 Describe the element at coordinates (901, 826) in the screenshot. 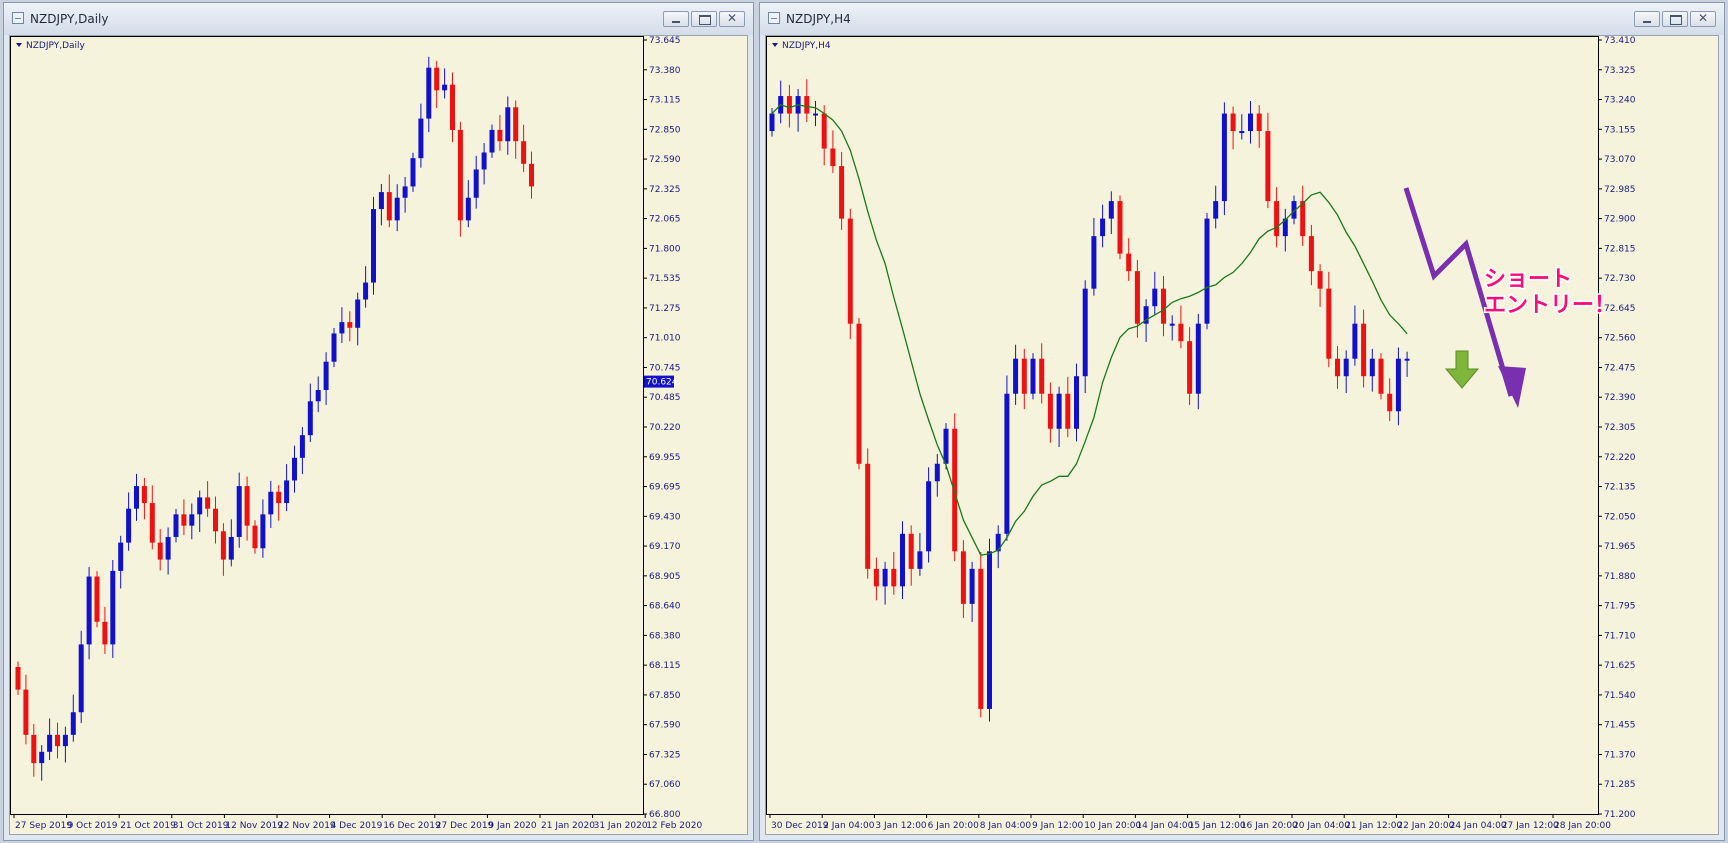

I see `x-tick-label: 3 Jan 12:00` at that location.